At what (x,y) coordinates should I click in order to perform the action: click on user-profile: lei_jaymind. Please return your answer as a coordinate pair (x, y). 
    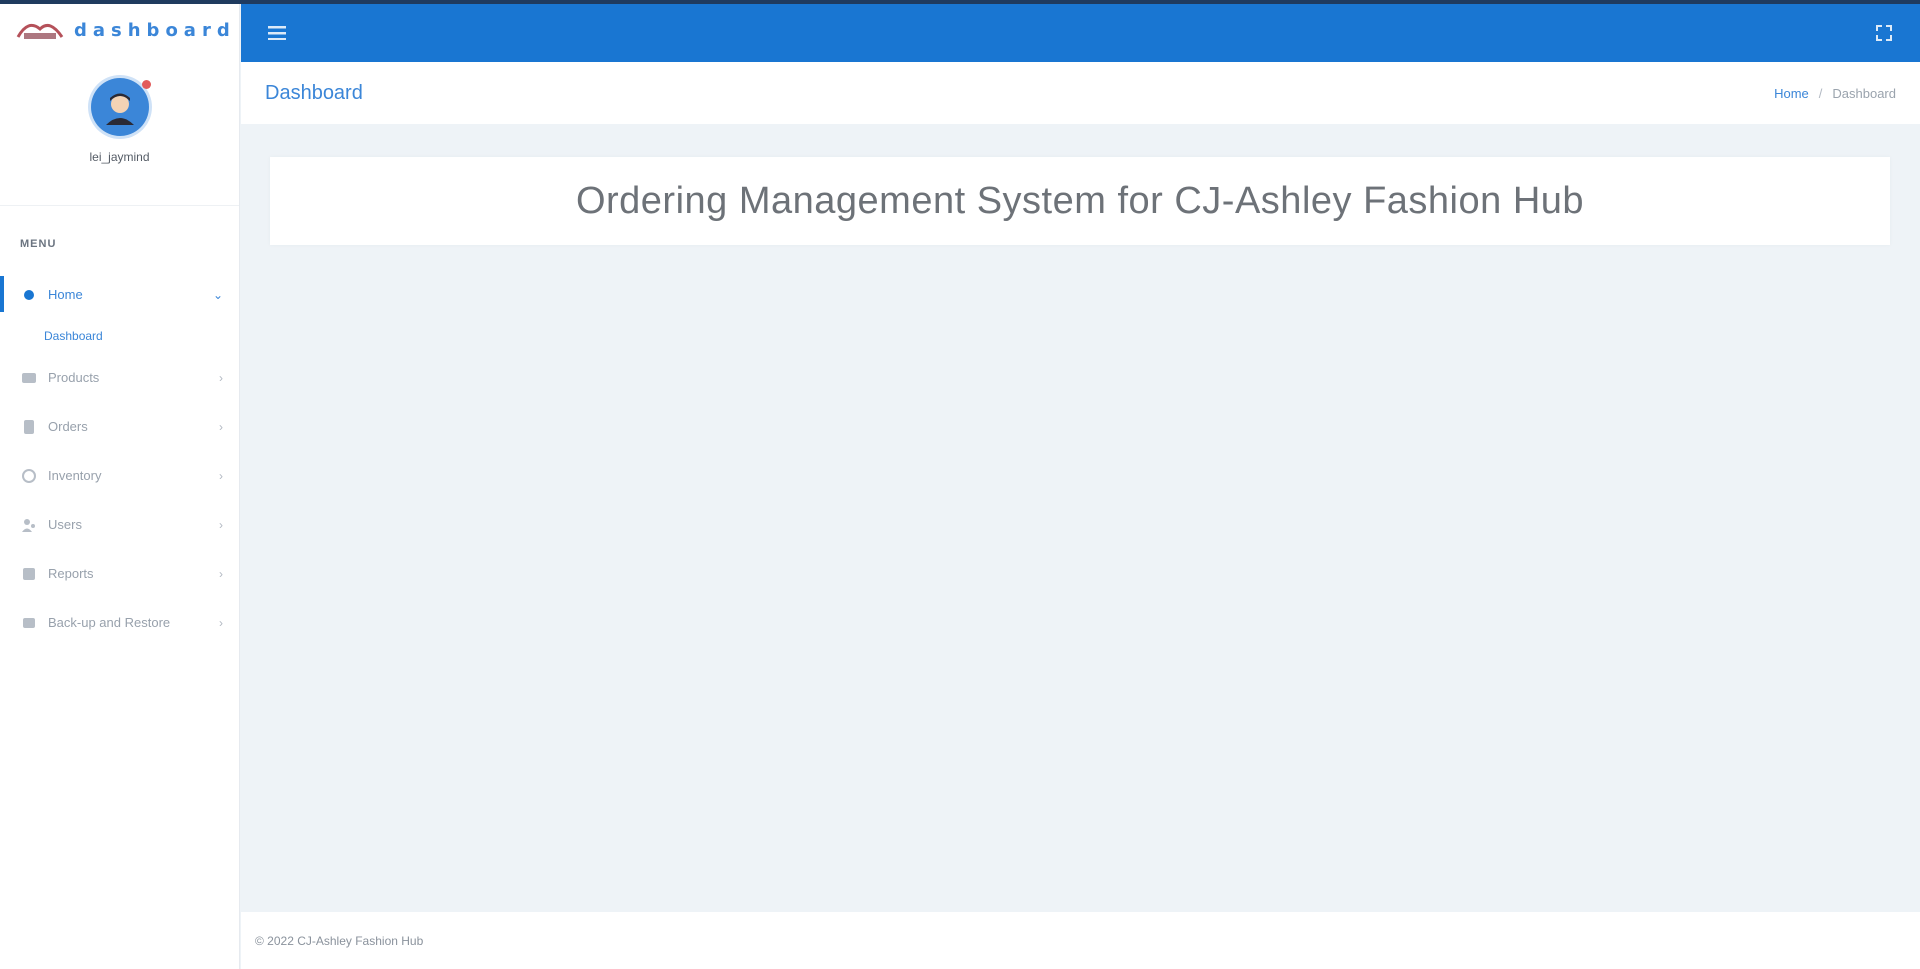
    Looking at the image, I should click on (119, 133).